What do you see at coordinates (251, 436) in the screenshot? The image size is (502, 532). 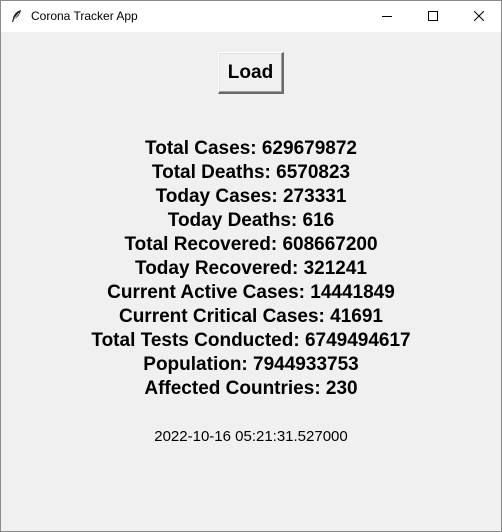 I see `last-updated-timestamp: 2022-10-16 05:21:31.527000` at bounding box center [251, 436].